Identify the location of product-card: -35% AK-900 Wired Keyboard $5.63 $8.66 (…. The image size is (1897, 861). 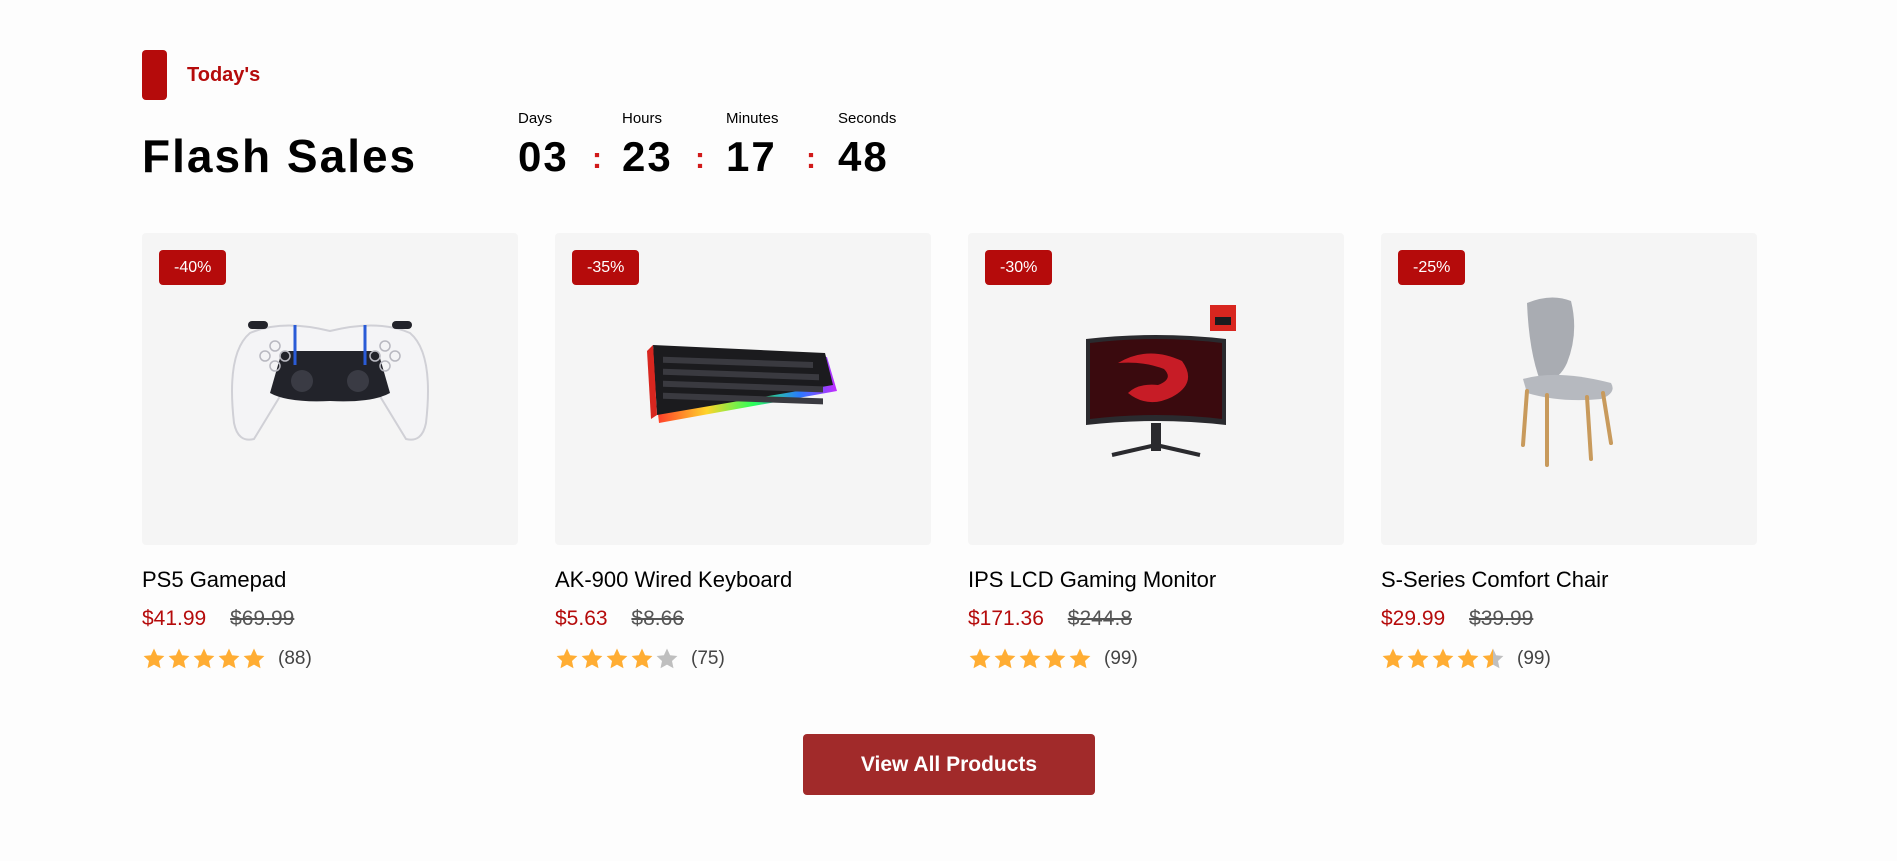
(743, 453).